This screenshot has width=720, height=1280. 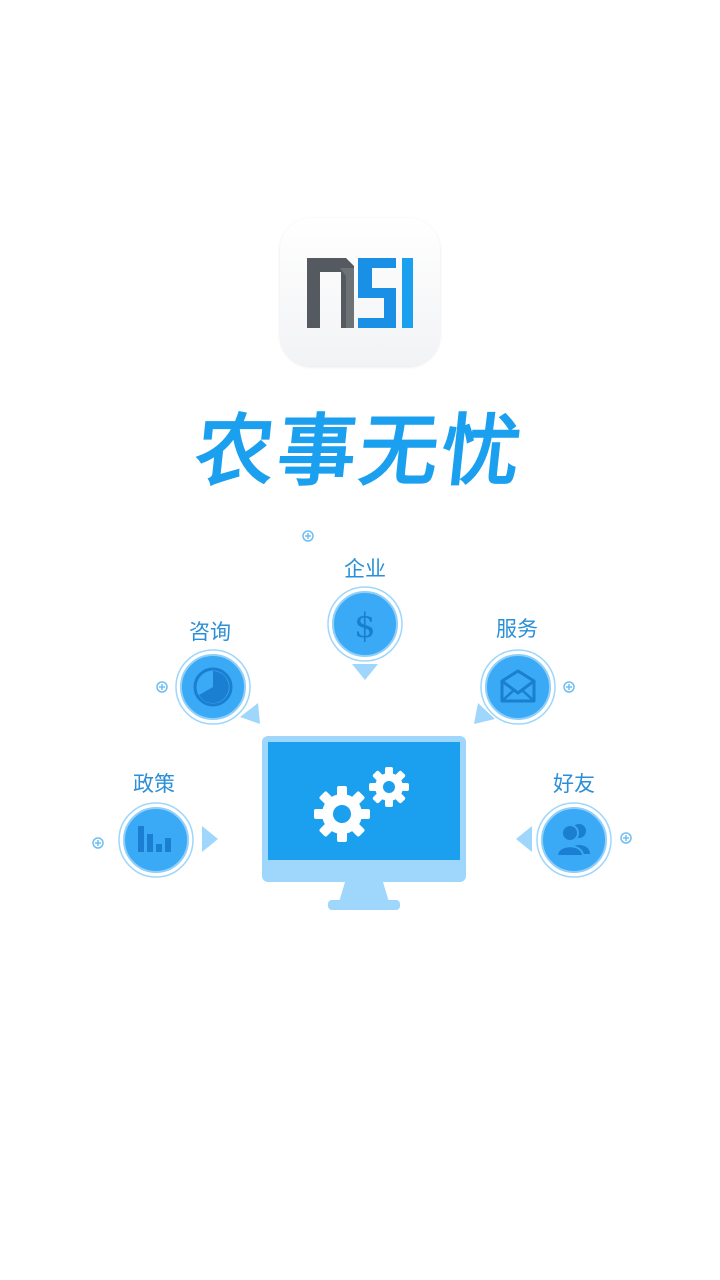 I want to click on feature-button-consult, so click(x=213, y=687).